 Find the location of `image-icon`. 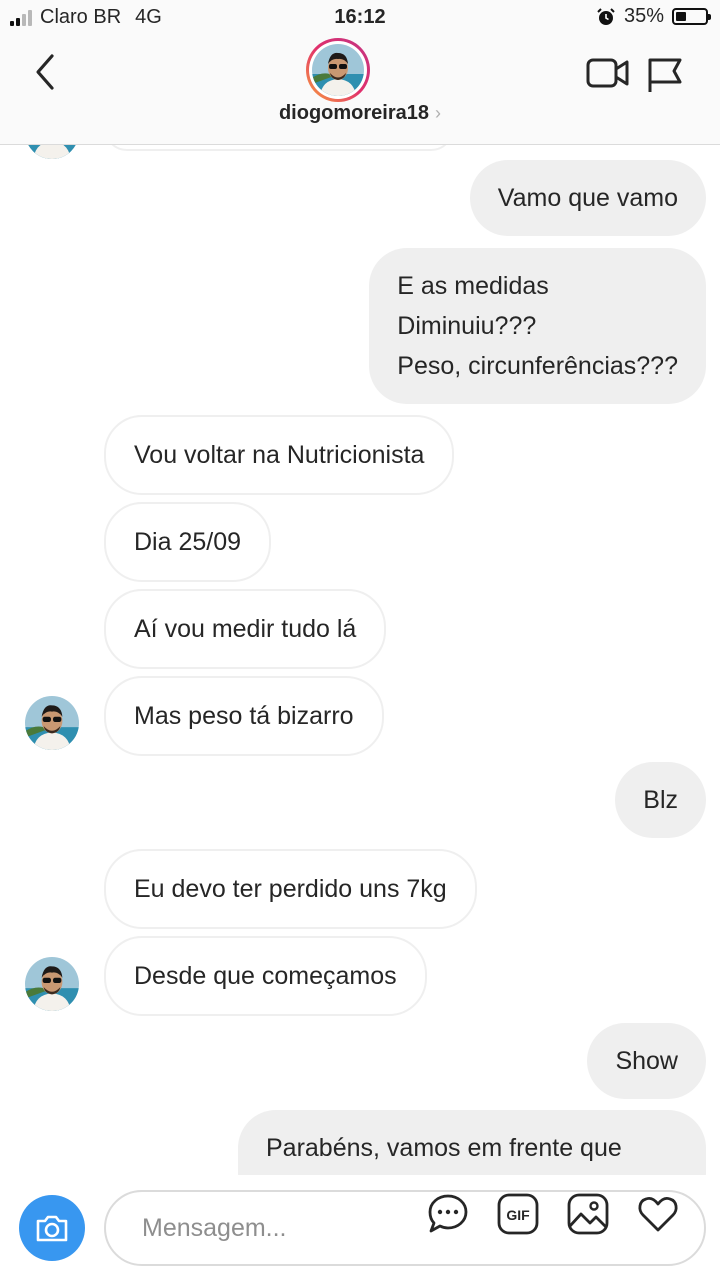

image-icon is located at coordinates (588, 1214).